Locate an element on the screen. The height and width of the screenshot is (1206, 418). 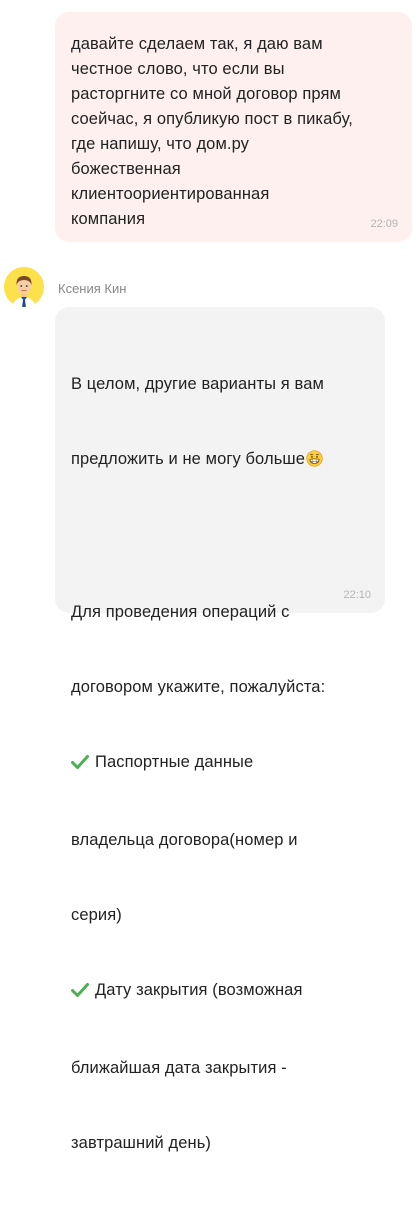
grinning-face-icon is located at coordinates (314, 462).